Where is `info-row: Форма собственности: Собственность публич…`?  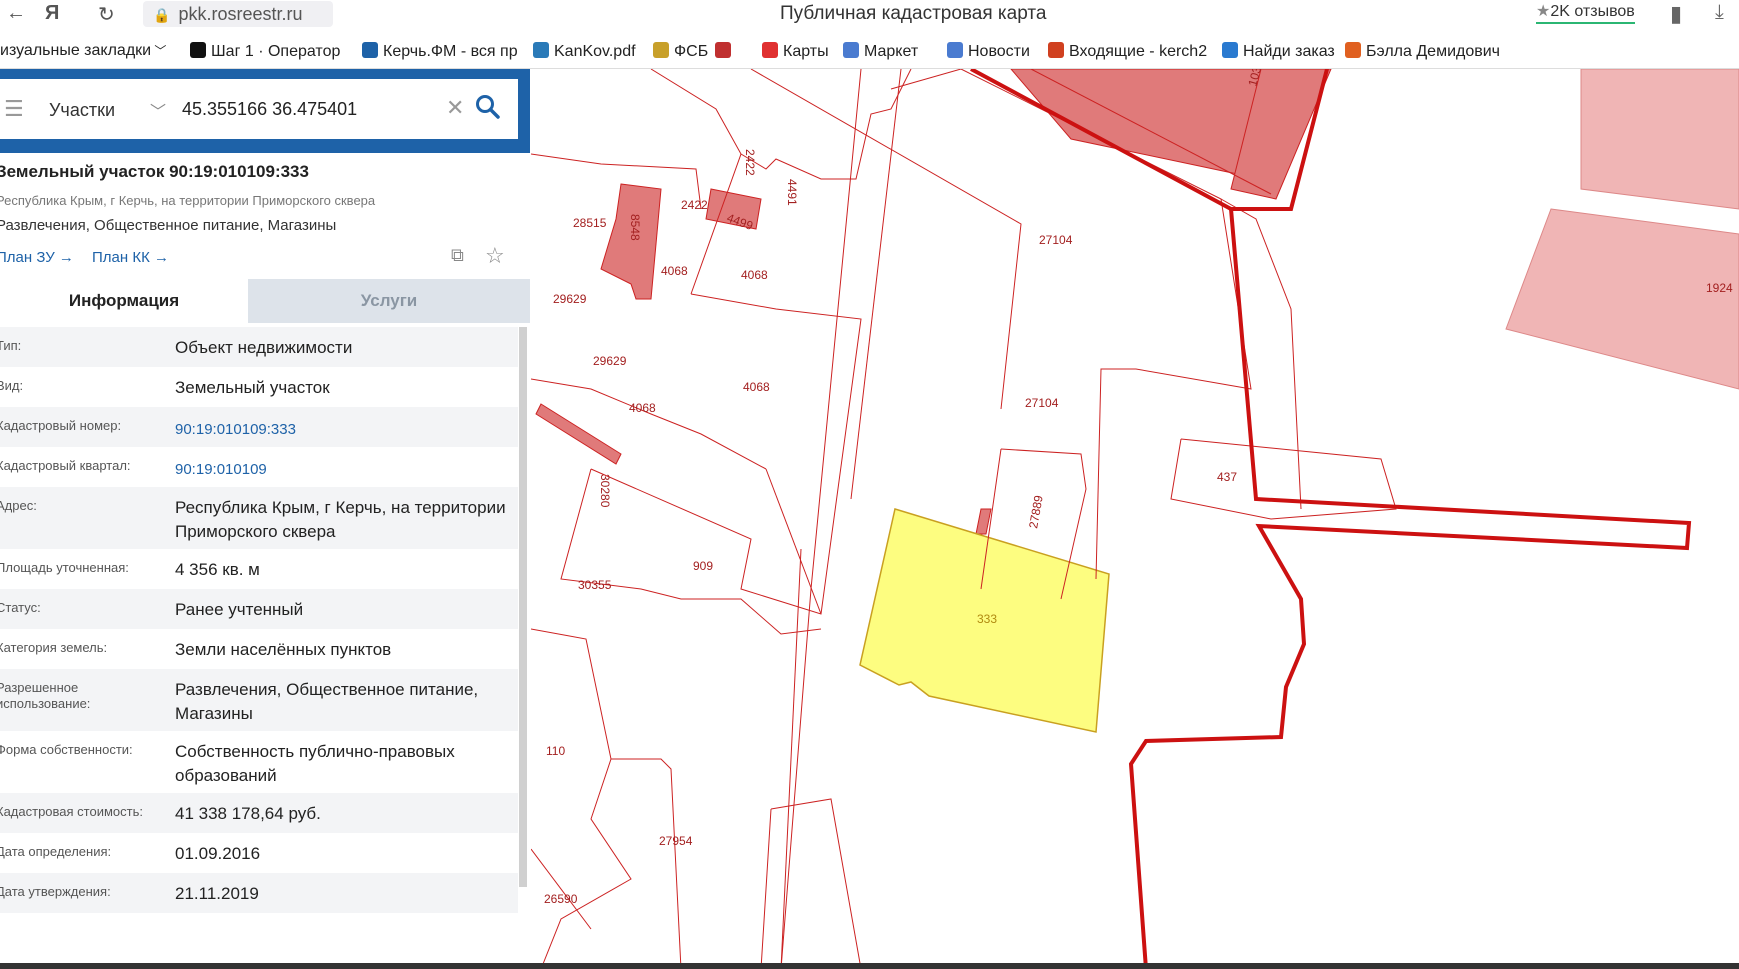 info-row: Форма собственности: Собственность публич… is located at coordinates (259, 762).